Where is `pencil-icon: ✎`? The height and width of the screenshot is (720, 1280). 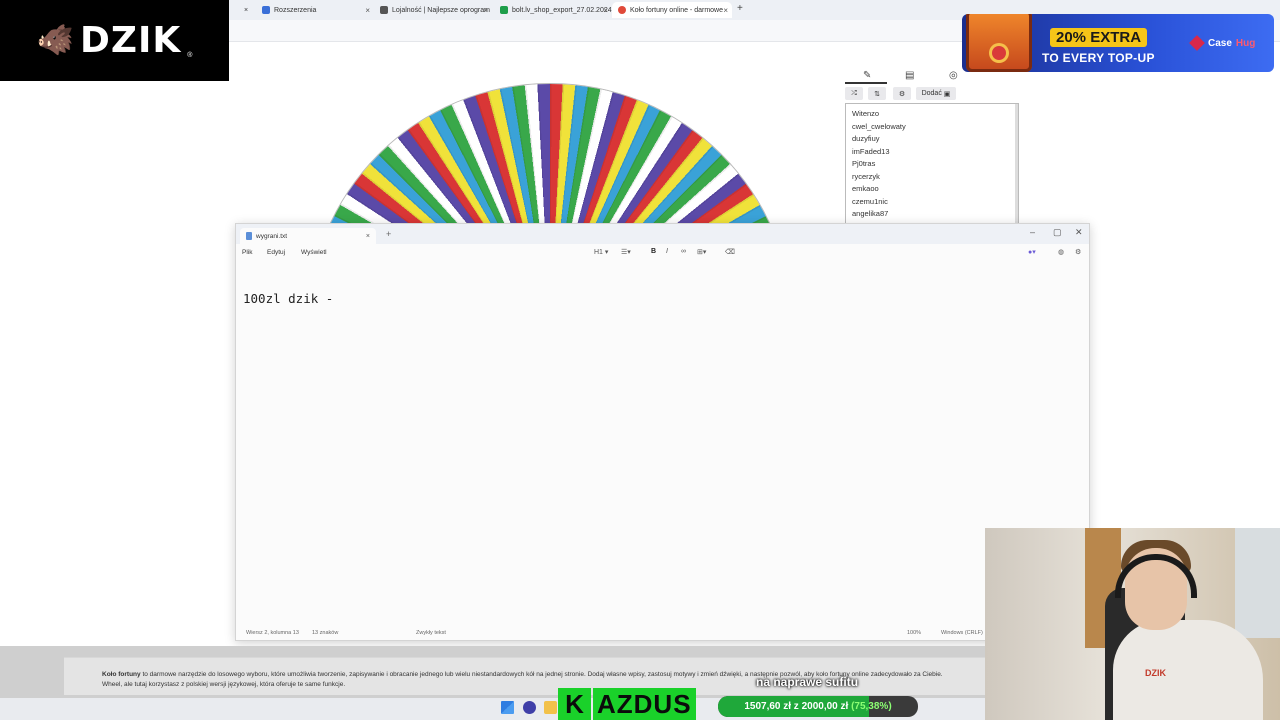
pencil-icon: ✎ is located at coordinates (867, 75).